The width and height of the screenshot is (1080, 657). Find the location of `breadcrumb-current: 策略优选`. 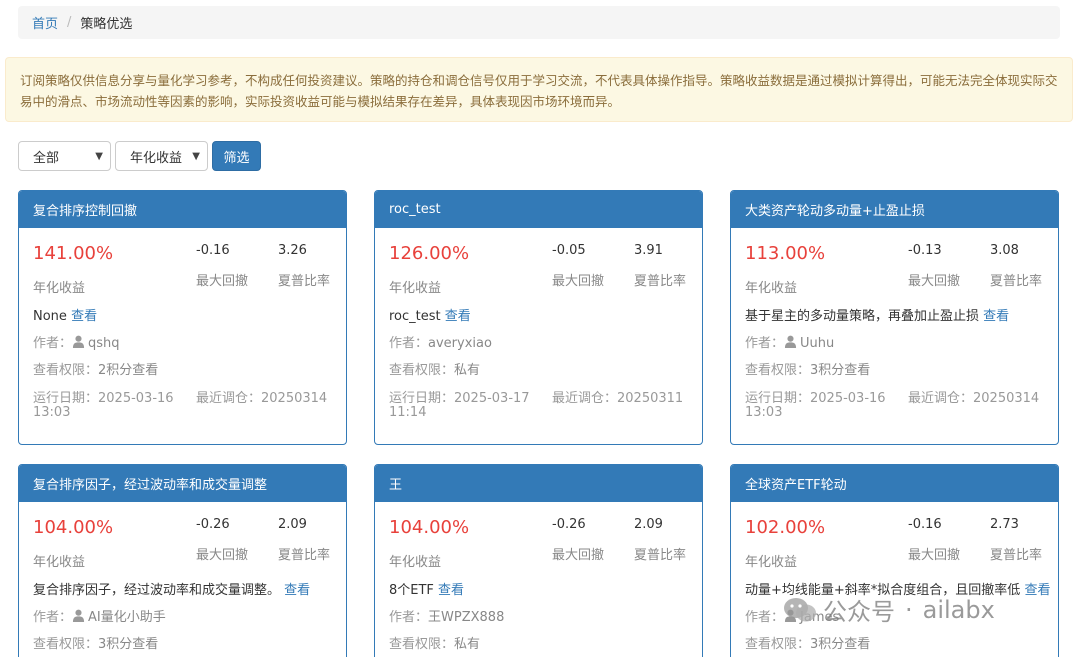

breadcrumb-current: 策略优选 is located at coordinates (106, 24).